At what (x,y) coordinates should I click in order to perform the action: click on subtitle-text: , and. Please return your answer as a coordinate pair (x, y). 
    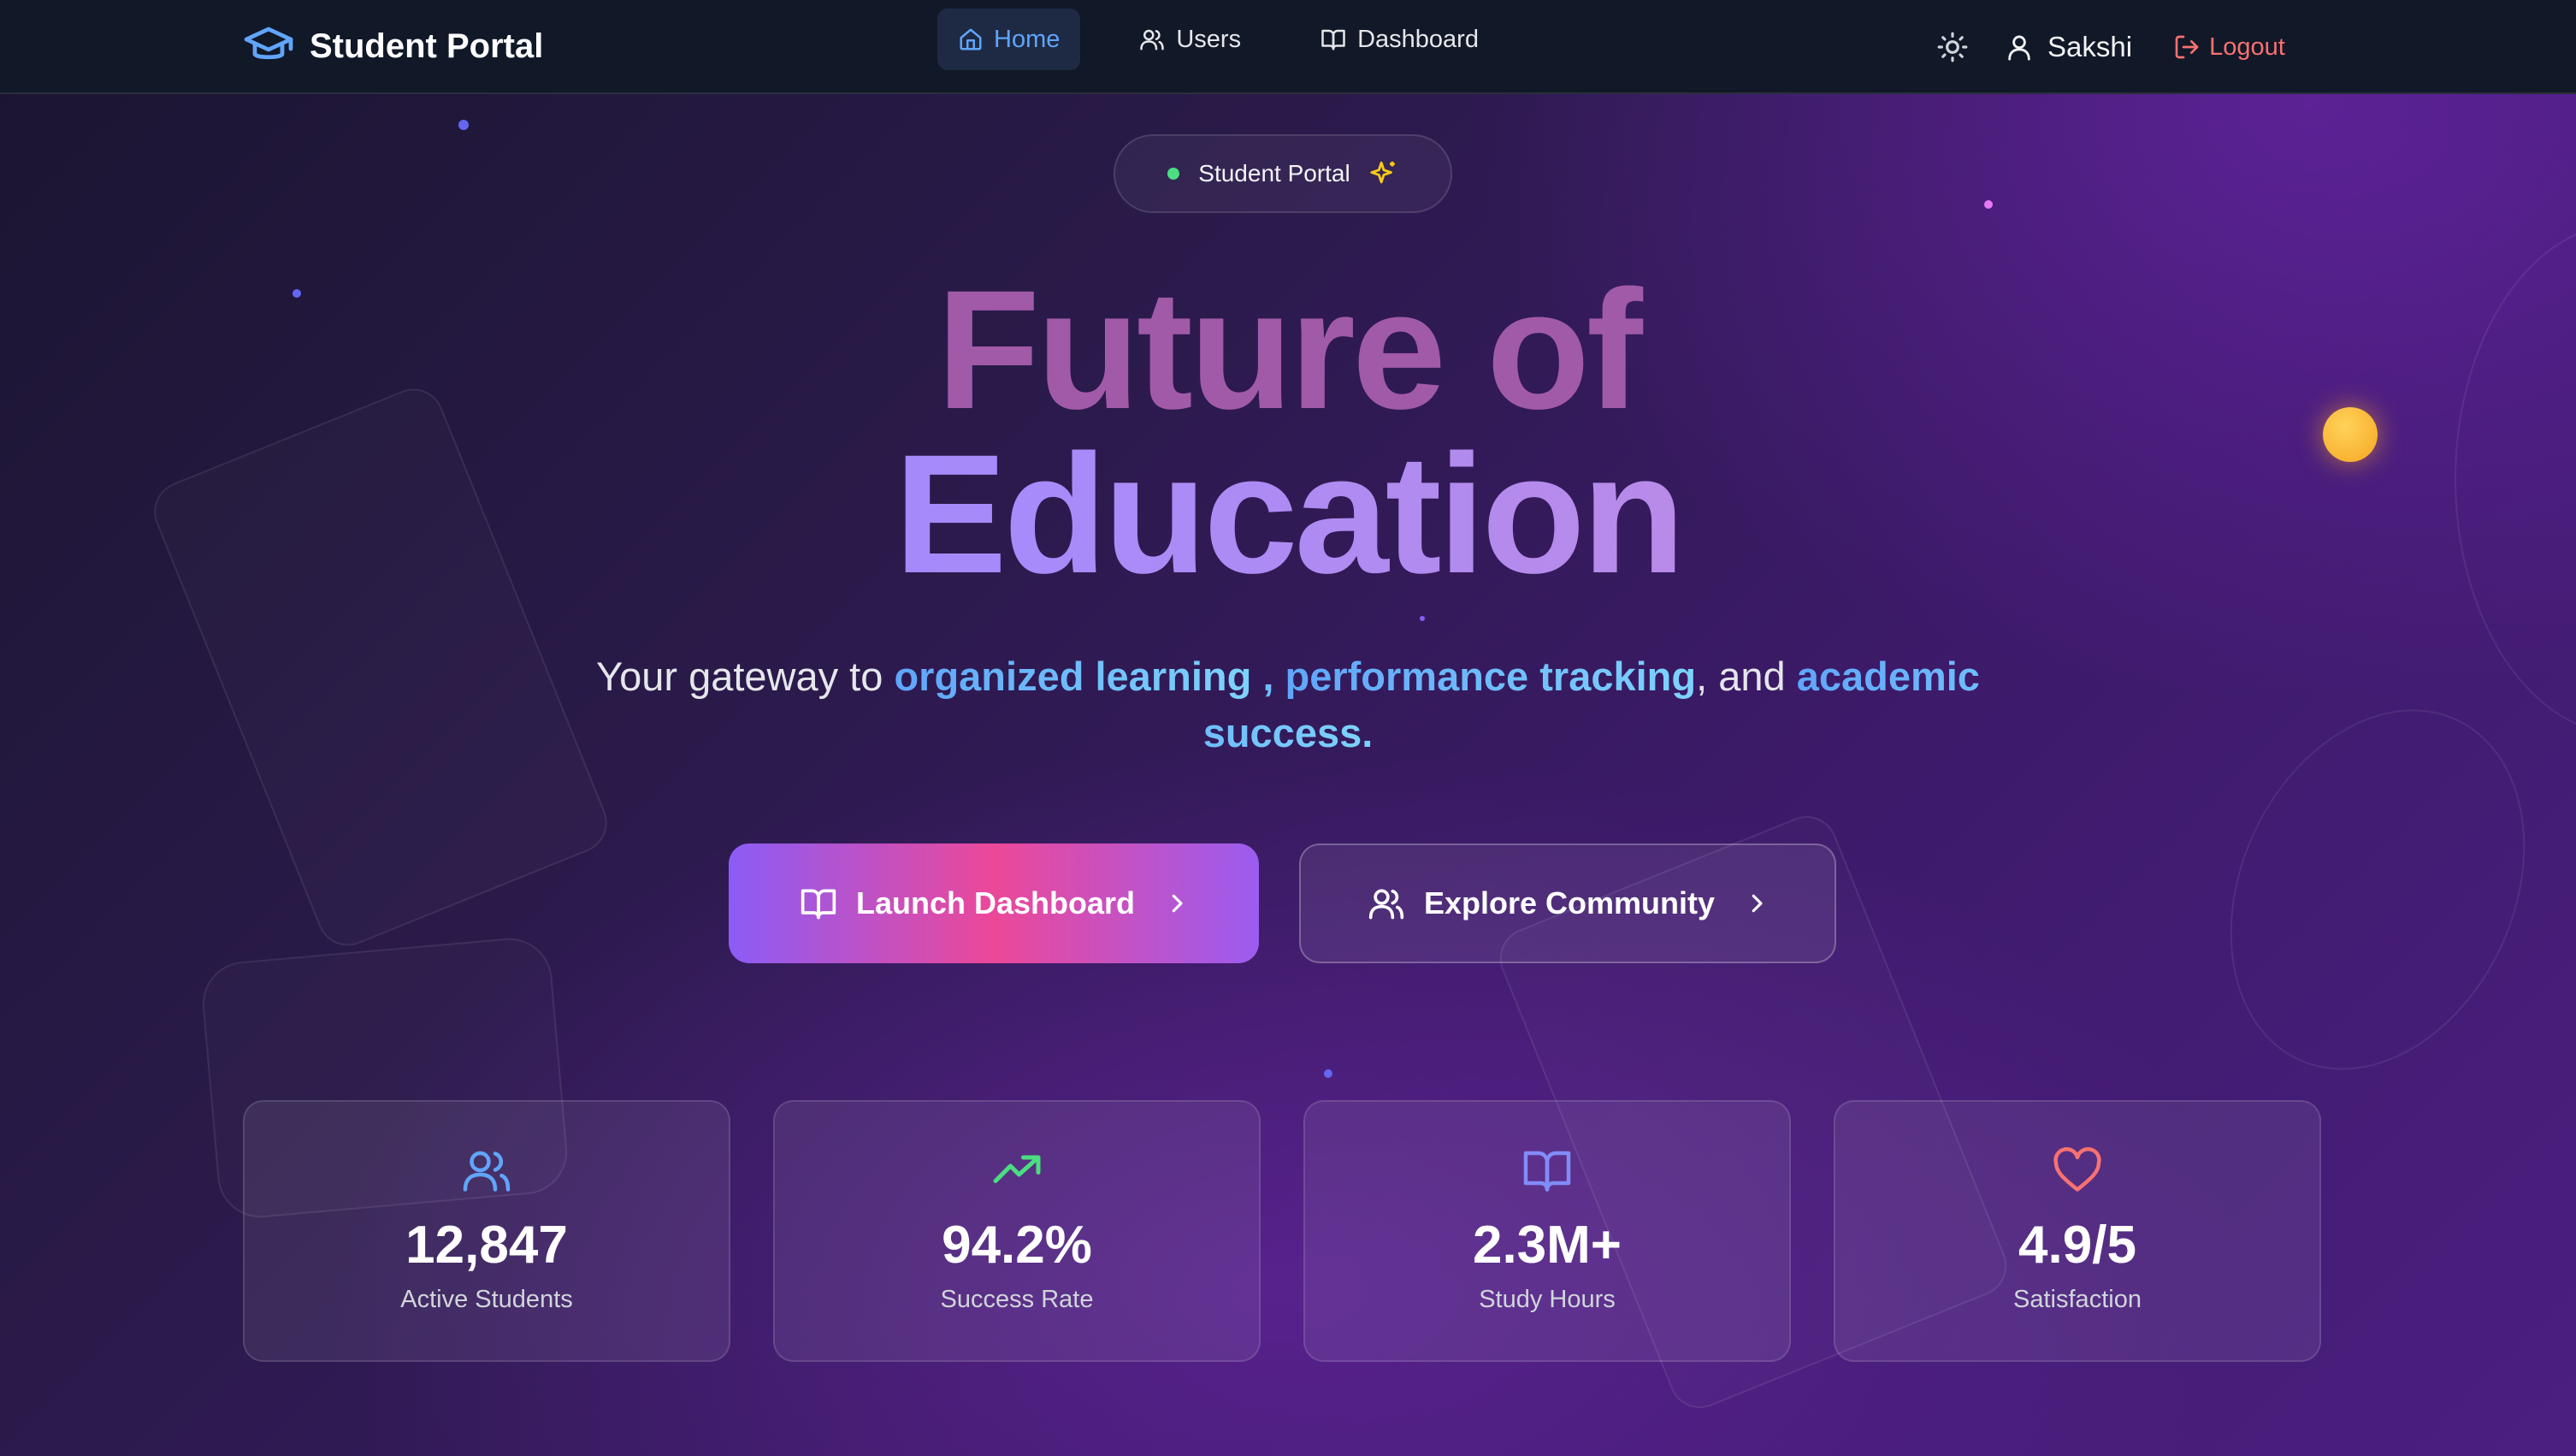
    Looking at the image, I should click on (1746, 676).